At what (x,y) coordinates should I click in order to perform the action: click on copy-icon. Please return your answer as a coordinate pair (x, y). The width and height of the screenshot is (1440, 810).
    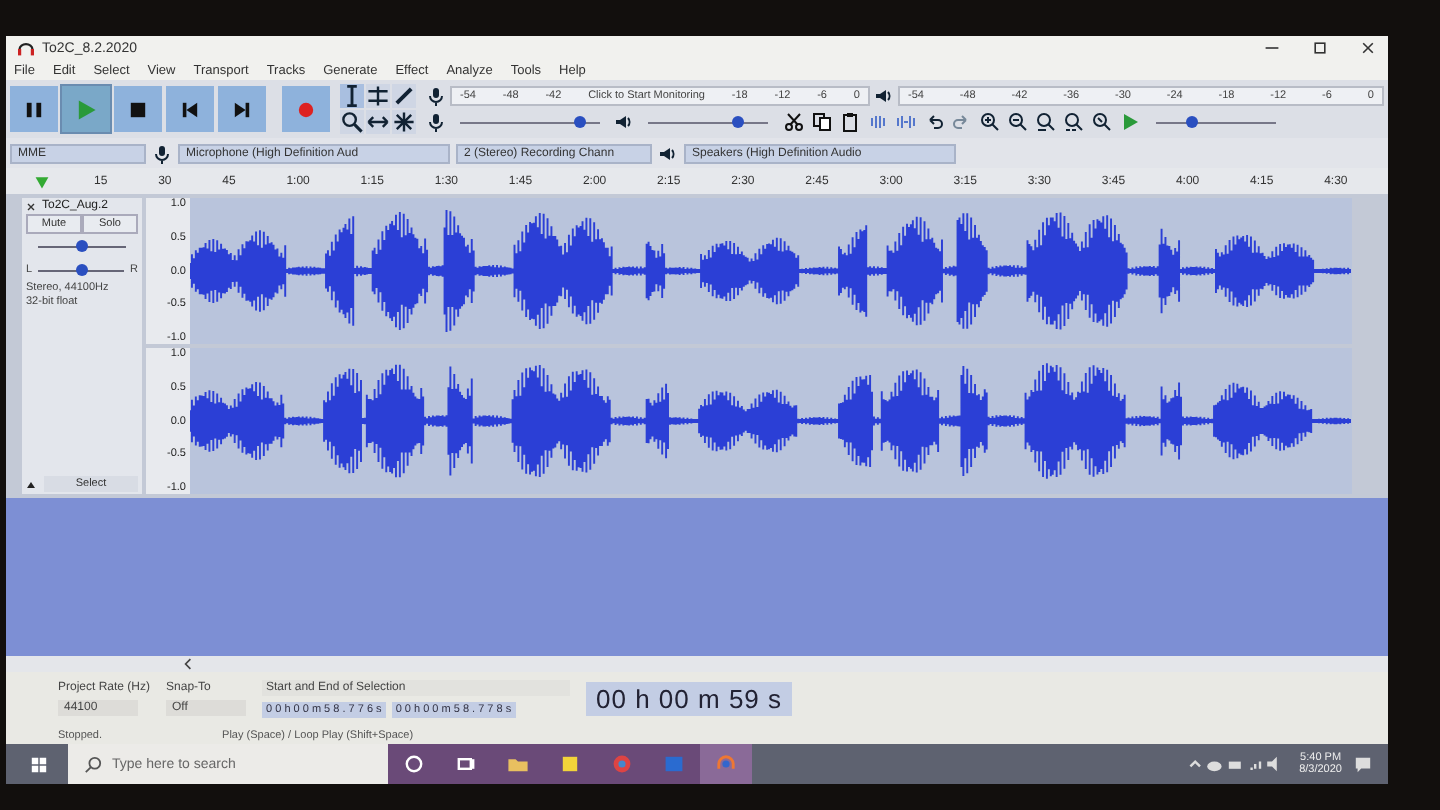
    Looking at the image, I should click on (822, 122).